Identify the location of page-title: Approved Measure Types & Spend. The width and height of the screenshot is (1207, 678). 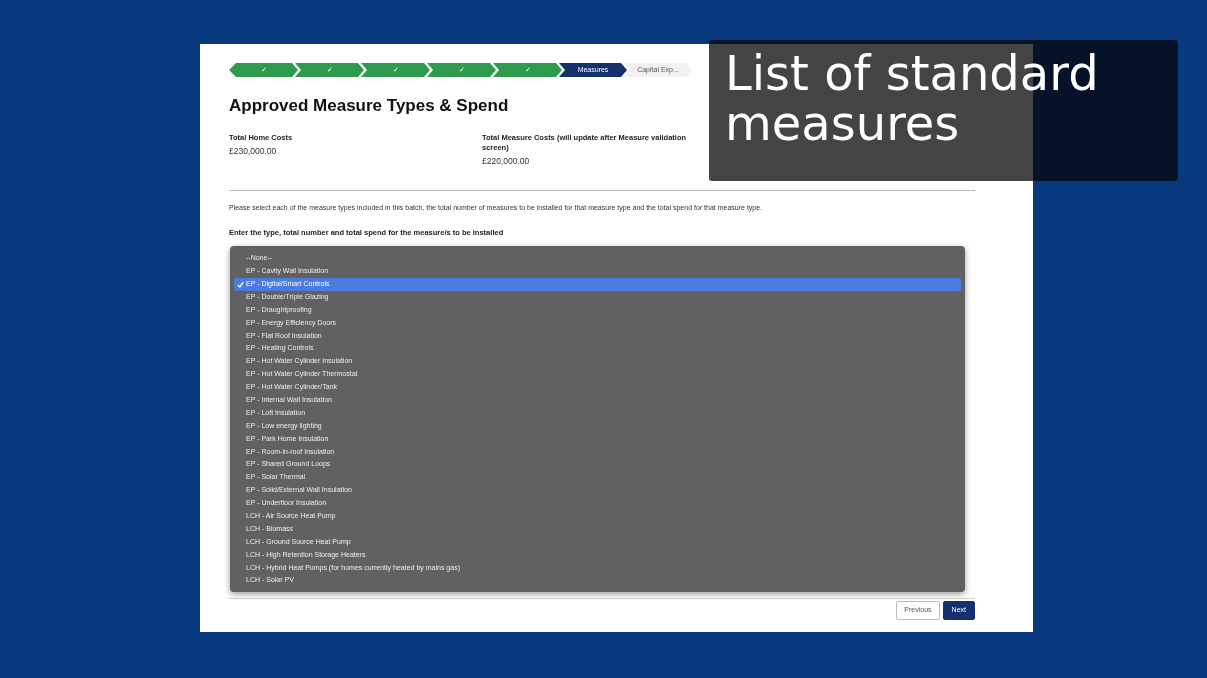
(369, 106).